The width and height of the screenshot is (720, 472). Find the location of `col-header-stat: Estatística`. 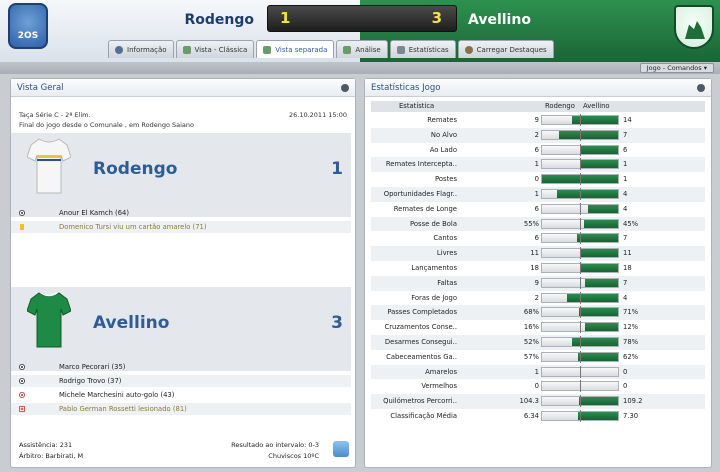

col-header-stat: Estatística is located at coordinates (416, 106).